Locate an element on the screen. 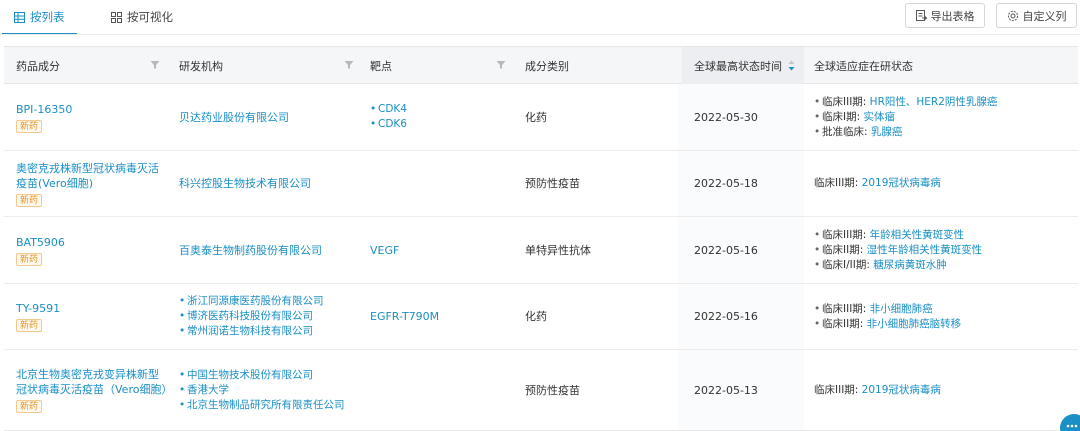  org-link: 中国生物技术股份有限公司 is located at coordinates (271, 375).